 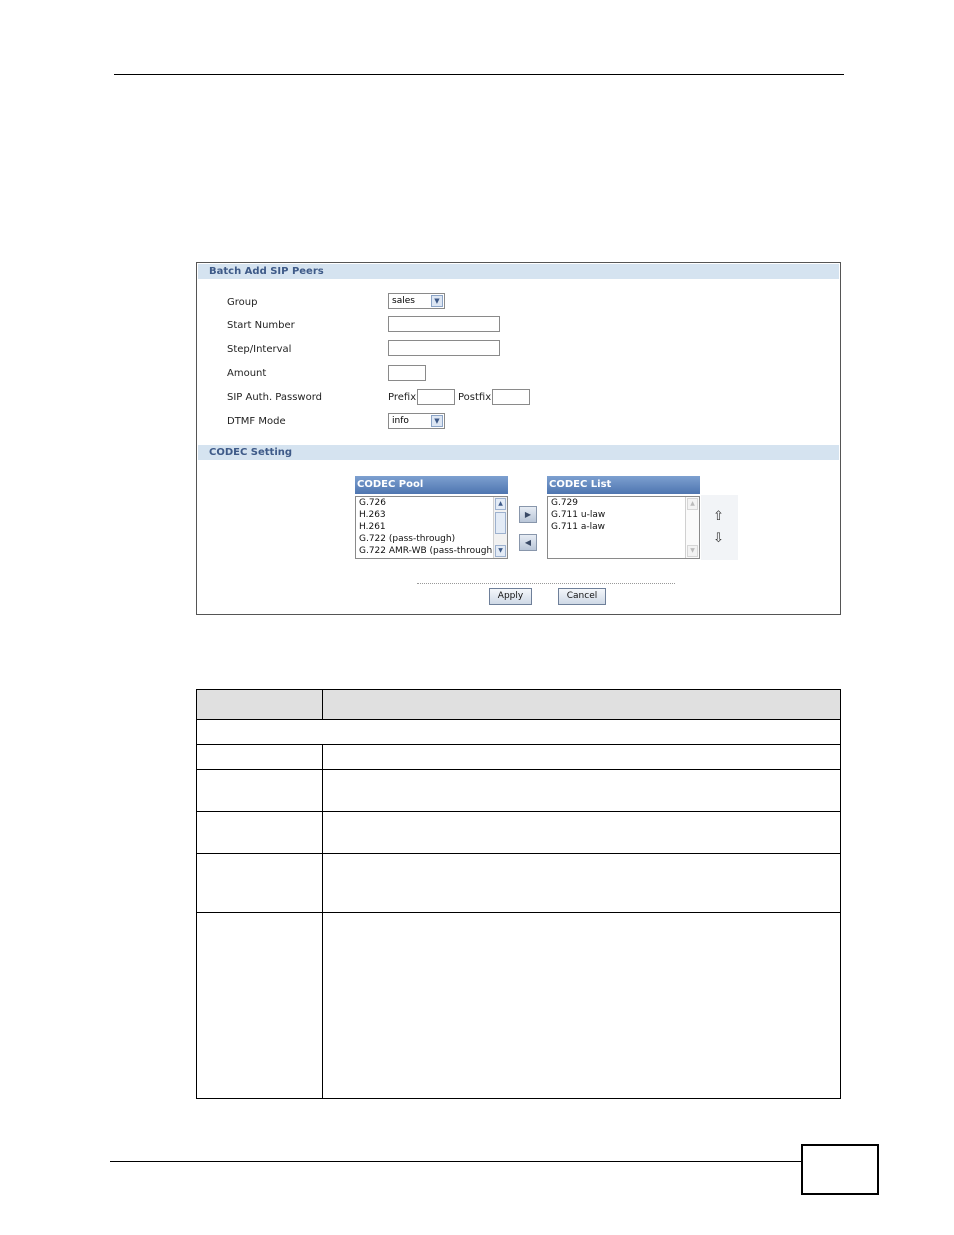 What do you see at coordinates (431, 551) in the screenshot?
I see `codec-pool-item: G.722 AMR-WB (pass-through)` at bounding box center [431, 551].